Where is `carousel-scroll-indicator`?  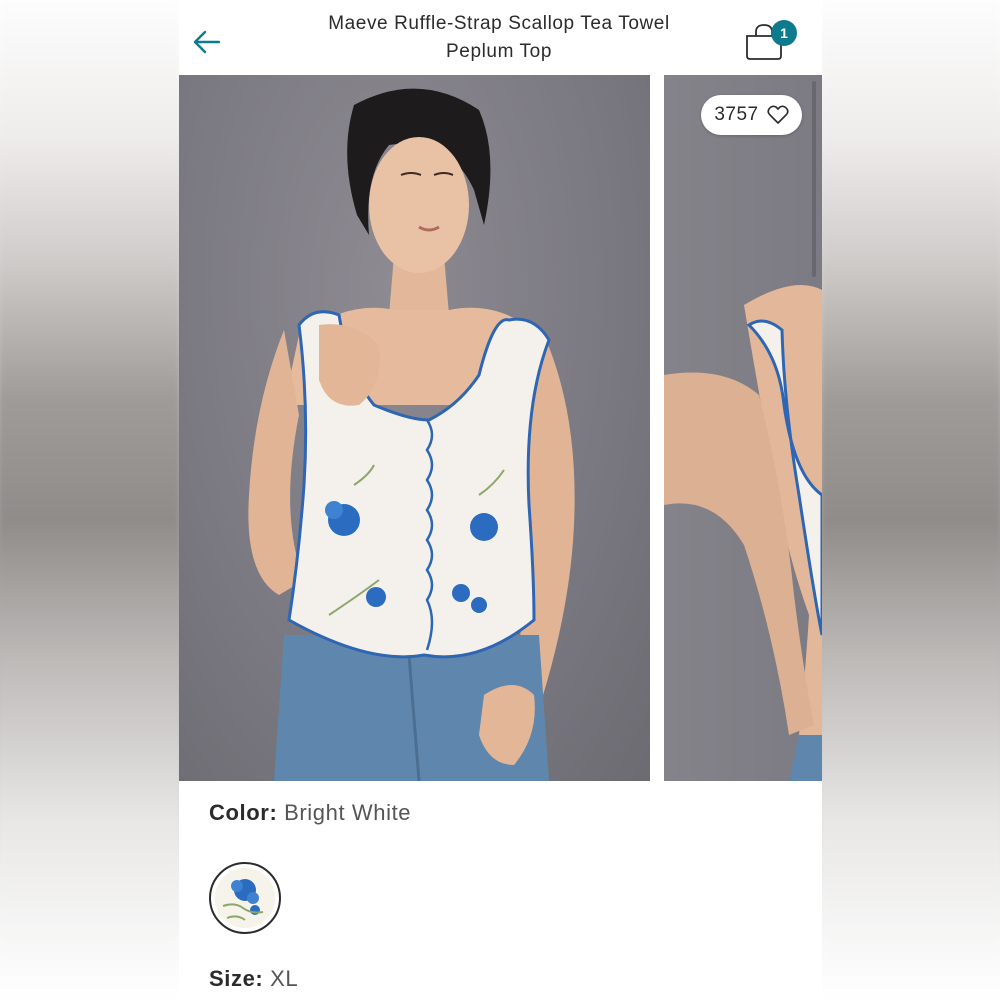 carousel-scroll-indicator is located at coordinates (814, 179).